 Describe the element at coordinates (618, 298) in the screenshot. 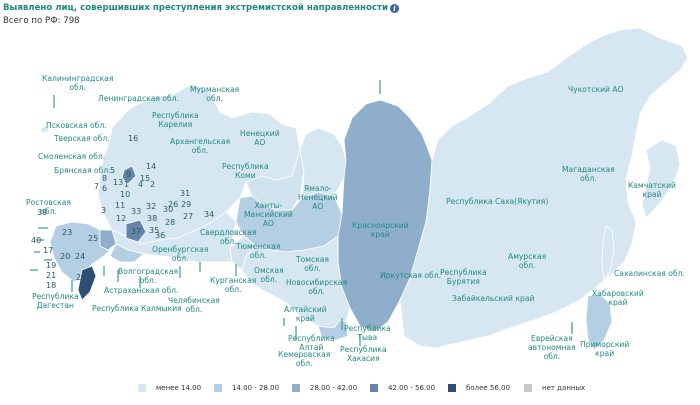

I see `label-khabarovsk: Хабаровский край` at that location.